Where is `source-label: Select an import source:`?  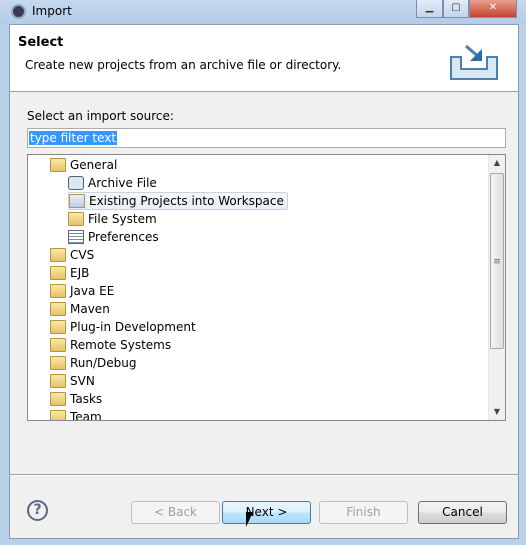 source-label: Select an import source: is located at coordinates (100, 116).